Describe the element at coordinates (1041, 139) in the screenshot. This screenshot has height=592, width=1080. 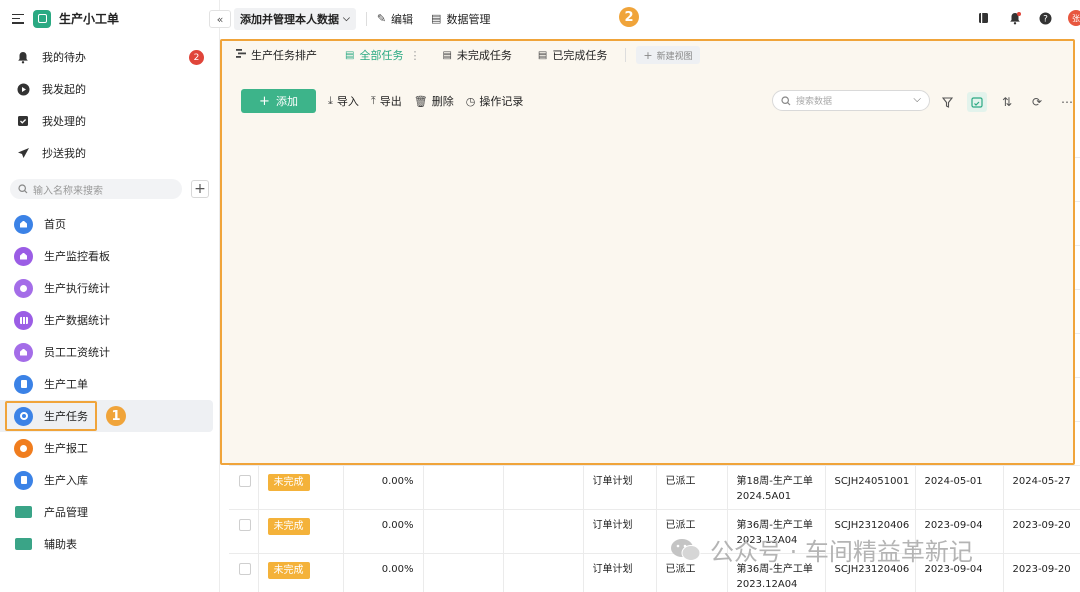
I see `column-header: 计划完工日期` at that location.